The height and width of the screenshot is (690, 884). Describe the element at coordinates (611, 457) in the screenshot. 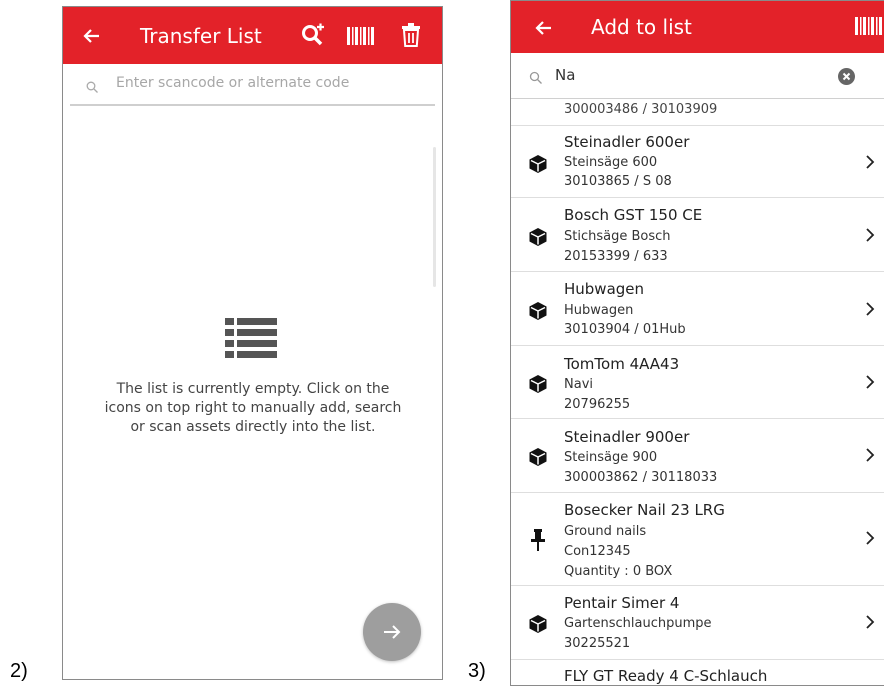

I see `item-description: Steinsäge 900` at that location.